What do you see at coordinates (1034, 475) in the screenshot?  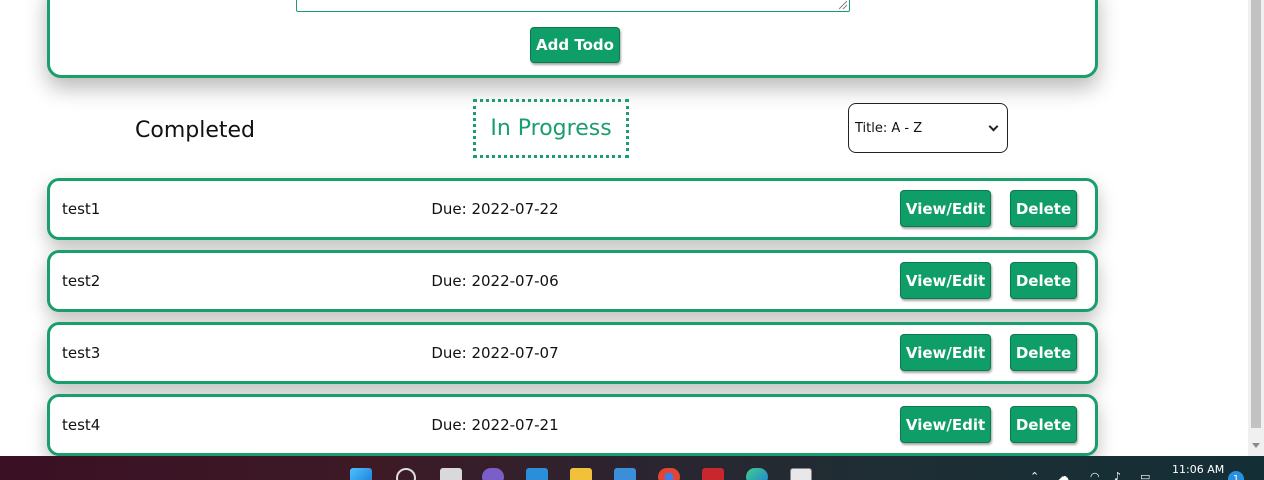 I see `chevron-up-icon: ⌃` at bounding box center [1034, 475].